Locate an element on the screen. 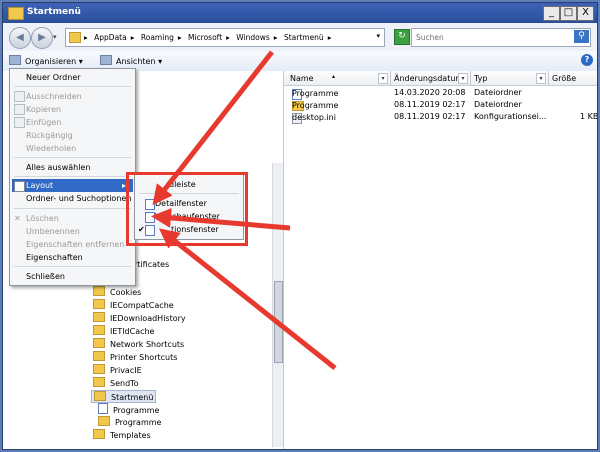  menu-close: Schließen is located at coordinates (45, 276).